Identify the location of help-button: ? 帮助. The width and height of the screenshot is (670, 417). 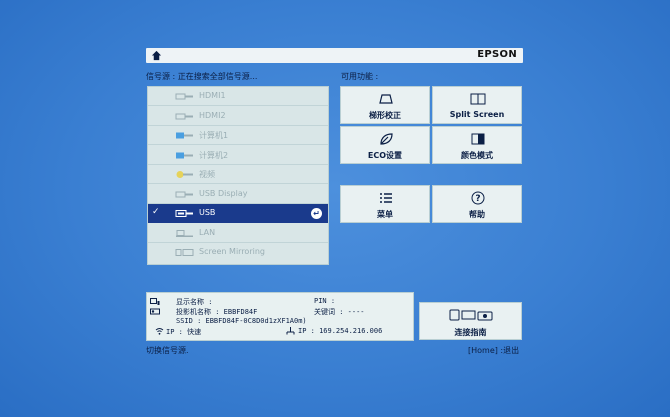
(477, 204).